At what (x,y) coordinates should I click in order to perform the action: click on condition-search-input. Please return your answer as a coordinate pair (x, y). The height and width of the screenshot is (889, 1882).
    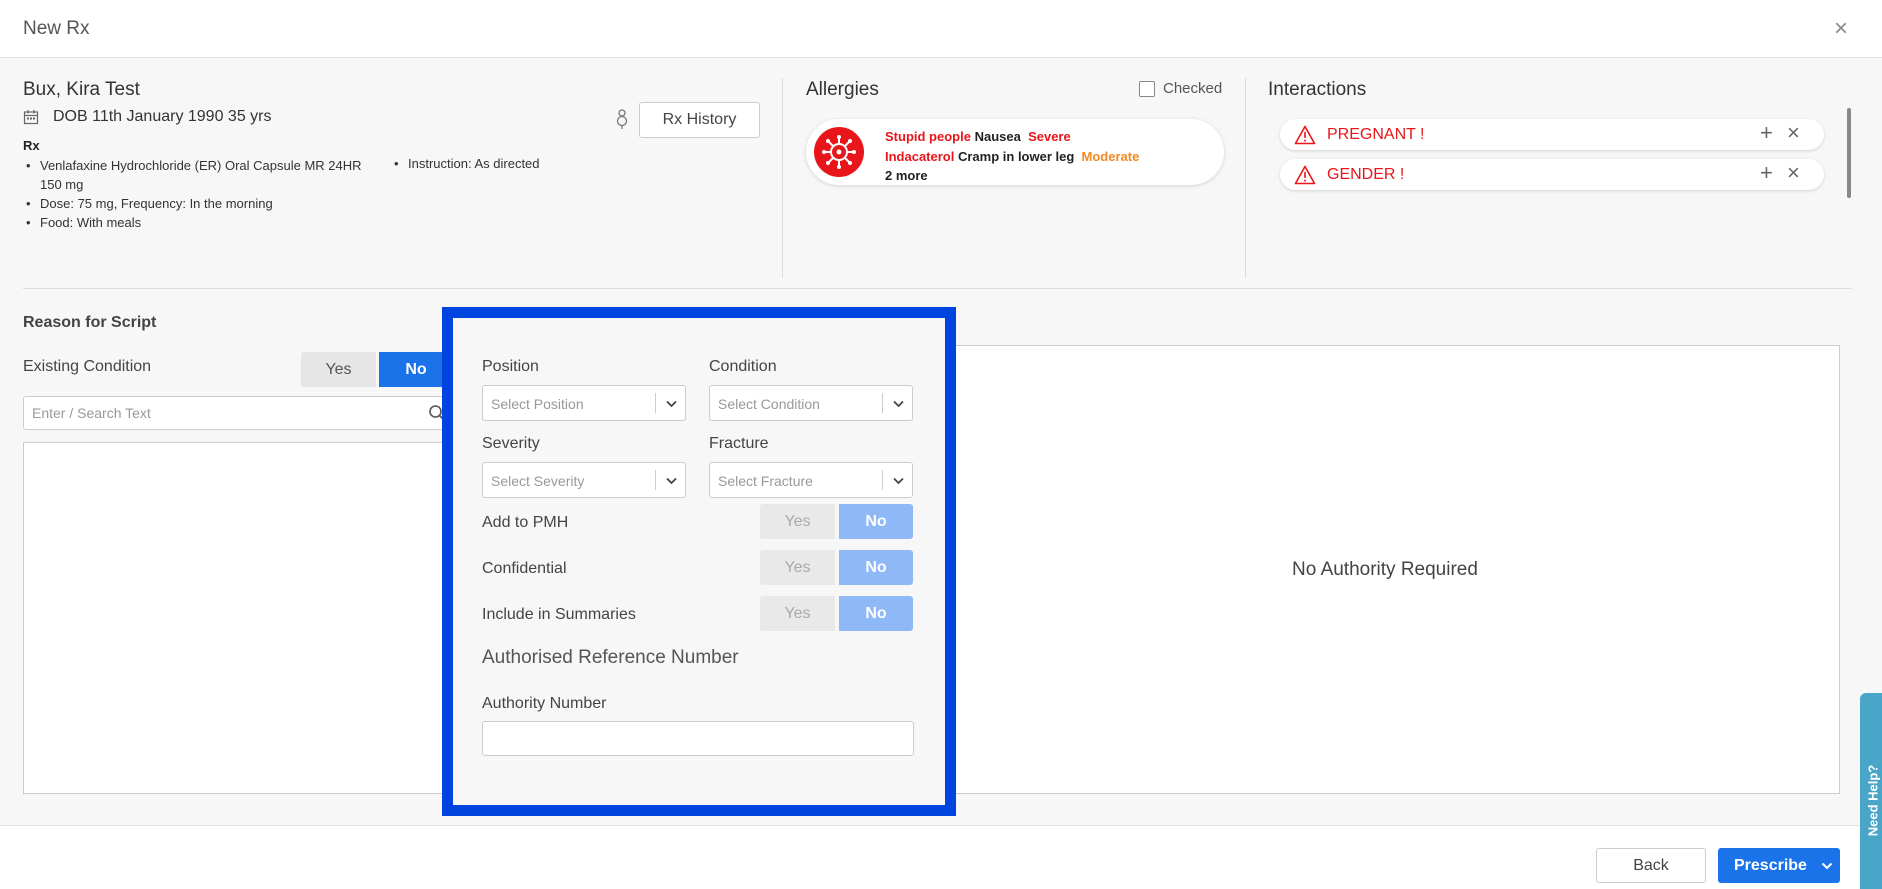
    Looking at the image, I should click on (238, 413).